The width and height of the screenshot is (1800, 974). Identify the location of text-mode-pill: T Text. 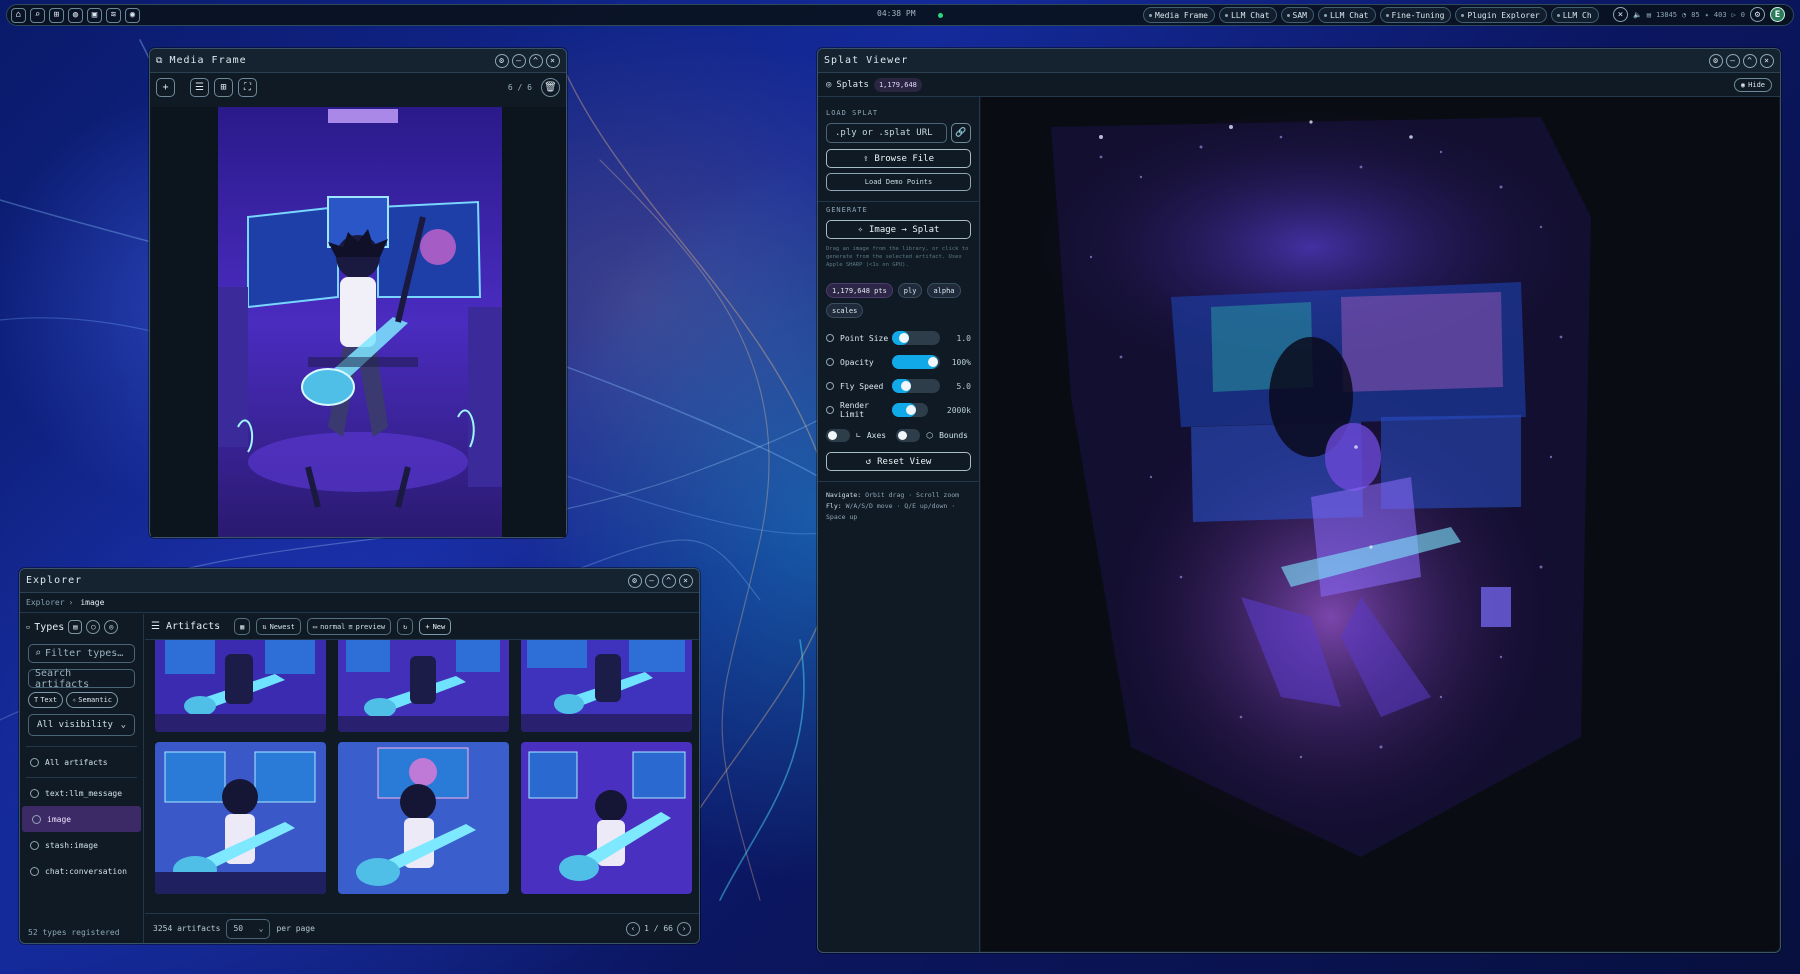
(46, 700).